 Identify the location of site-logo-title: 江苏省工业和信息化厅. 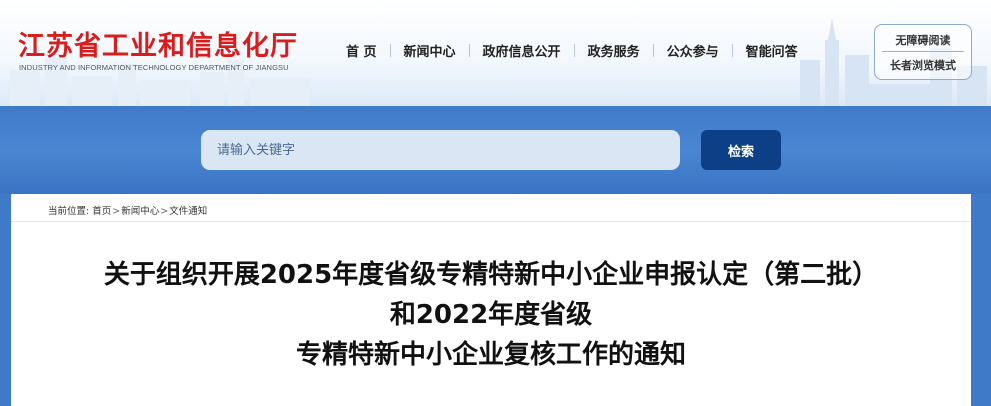
(158, 43).